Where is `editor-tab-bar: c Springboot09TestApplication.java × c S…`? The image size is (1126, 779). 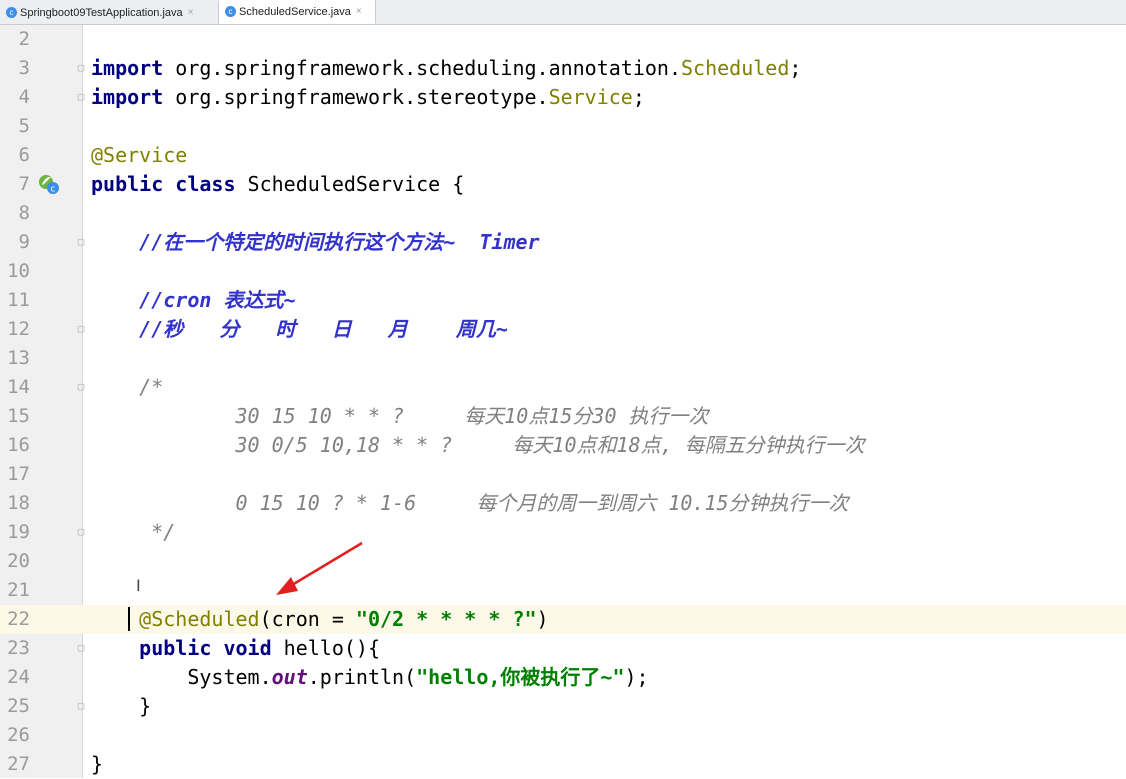 editor-tab-bar: c Springboot09TestApplication.java × c S… is located at coordinates (563, 12).